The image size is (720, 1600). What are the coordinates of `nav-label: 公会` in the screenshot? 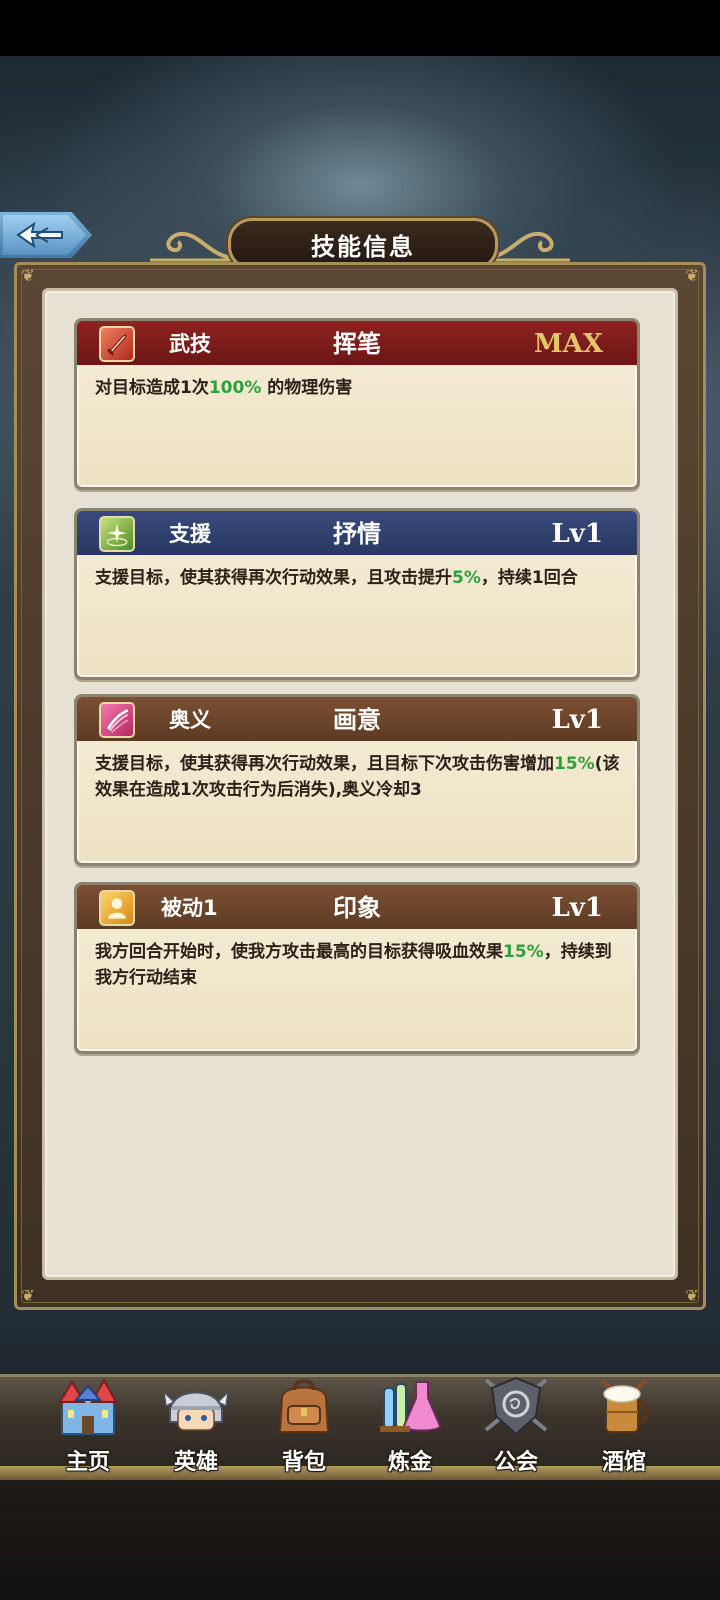 It's located at (515, 1462).